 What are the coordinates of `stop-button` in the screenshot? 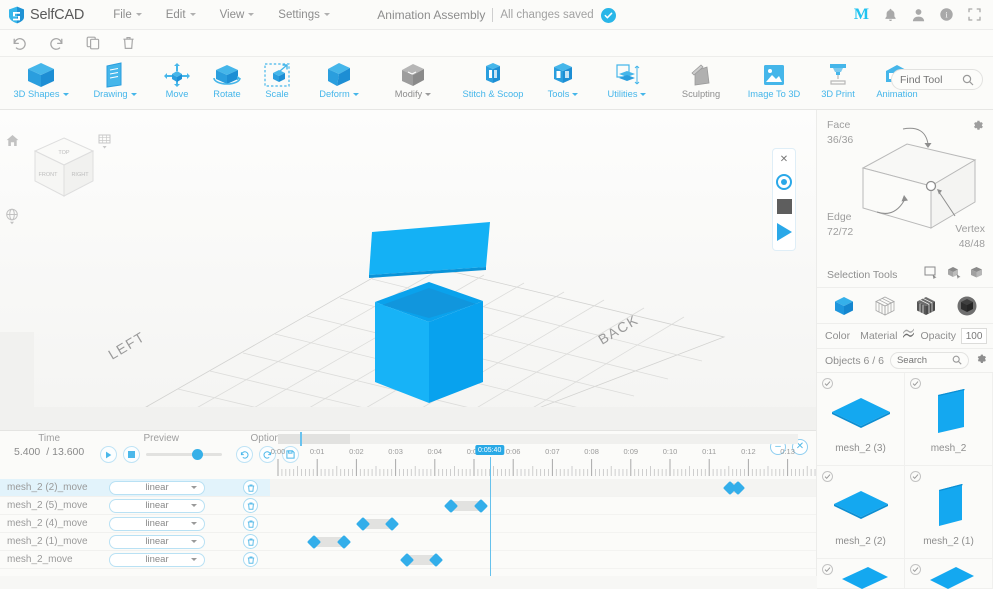 It's located at (784, 206).